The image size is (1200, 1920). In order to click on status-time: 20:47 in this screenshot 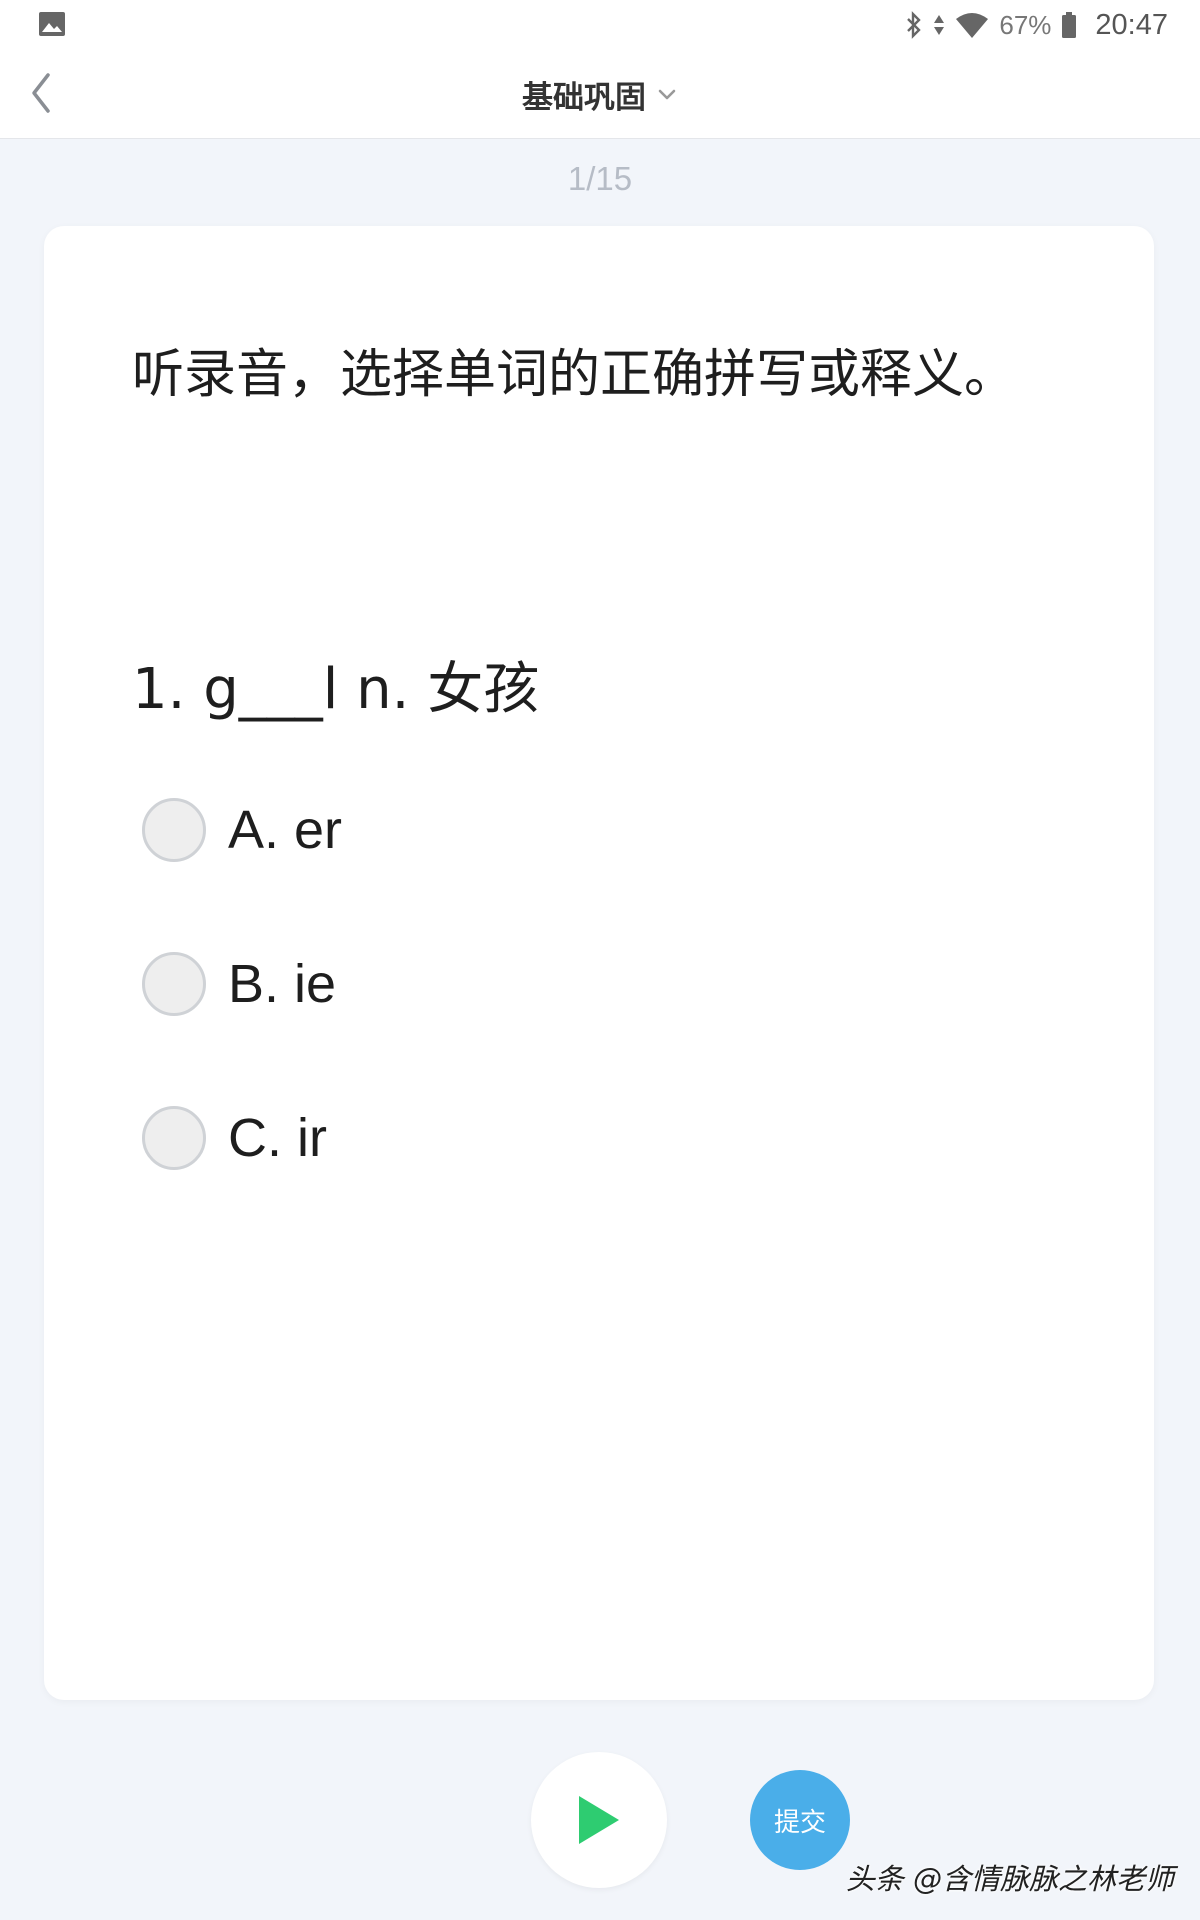, I will do `click(1131, 24)`.